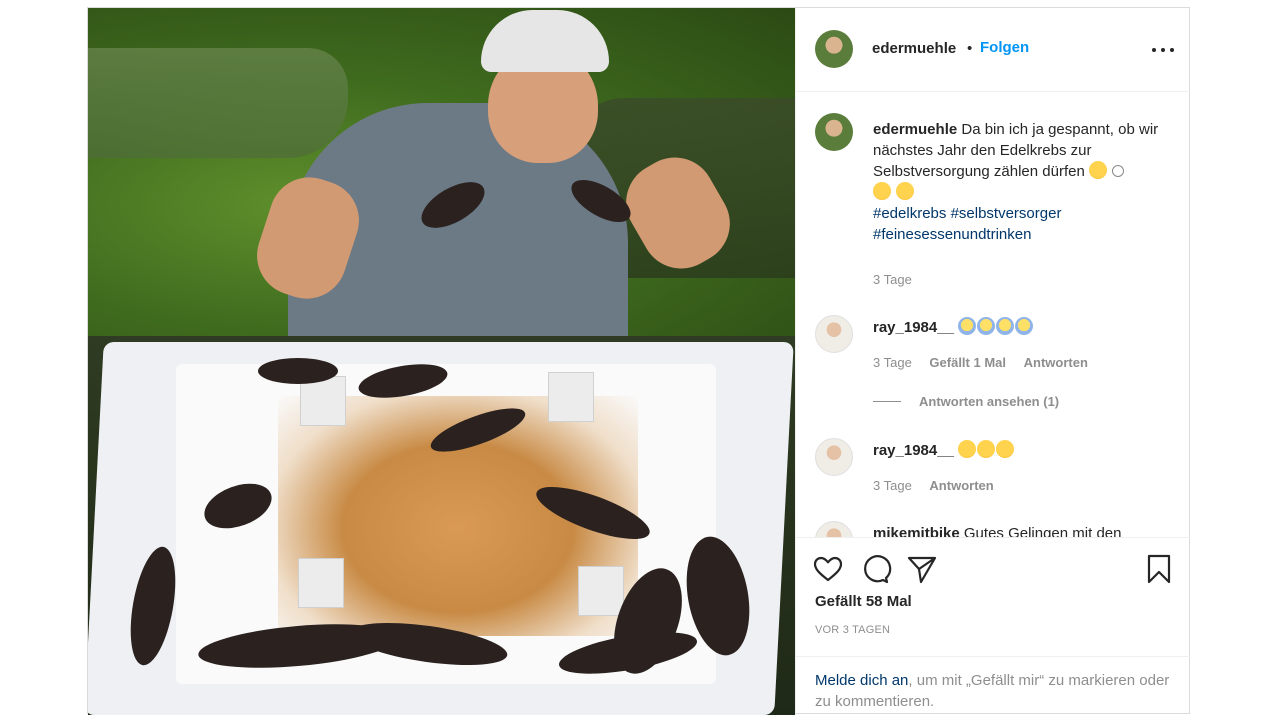 The height and width of the screenshot is (720, 1280). I want to click on author-username: edermuehle, so click(914, 48).